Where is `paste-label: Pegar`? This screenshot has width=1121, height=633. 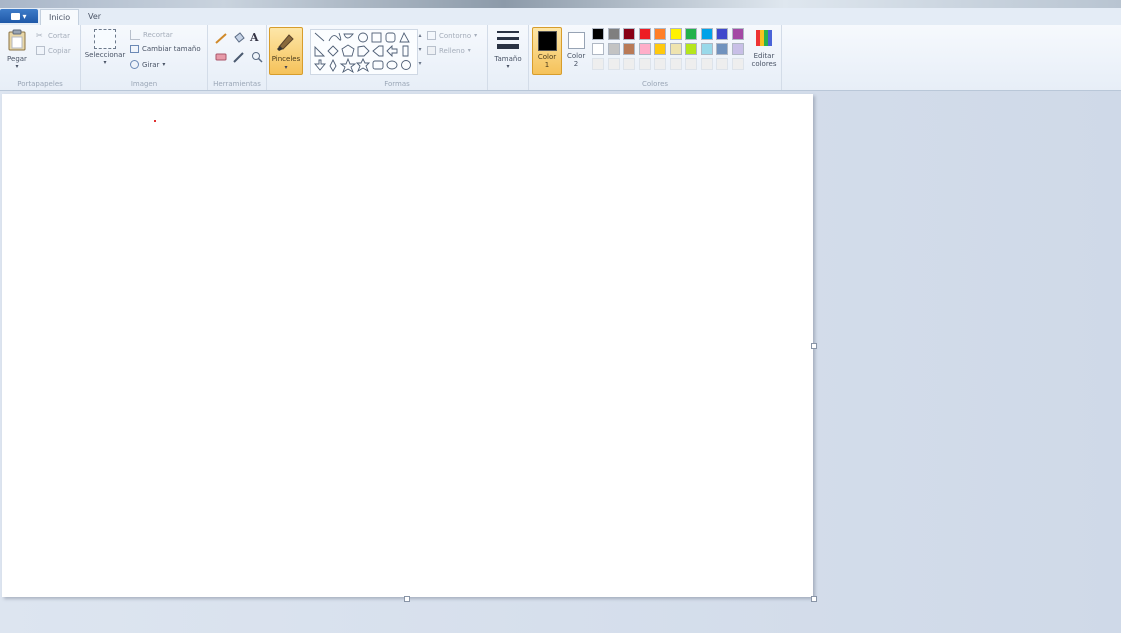
paste-label: Pegar is located at coordinates (17, 59).